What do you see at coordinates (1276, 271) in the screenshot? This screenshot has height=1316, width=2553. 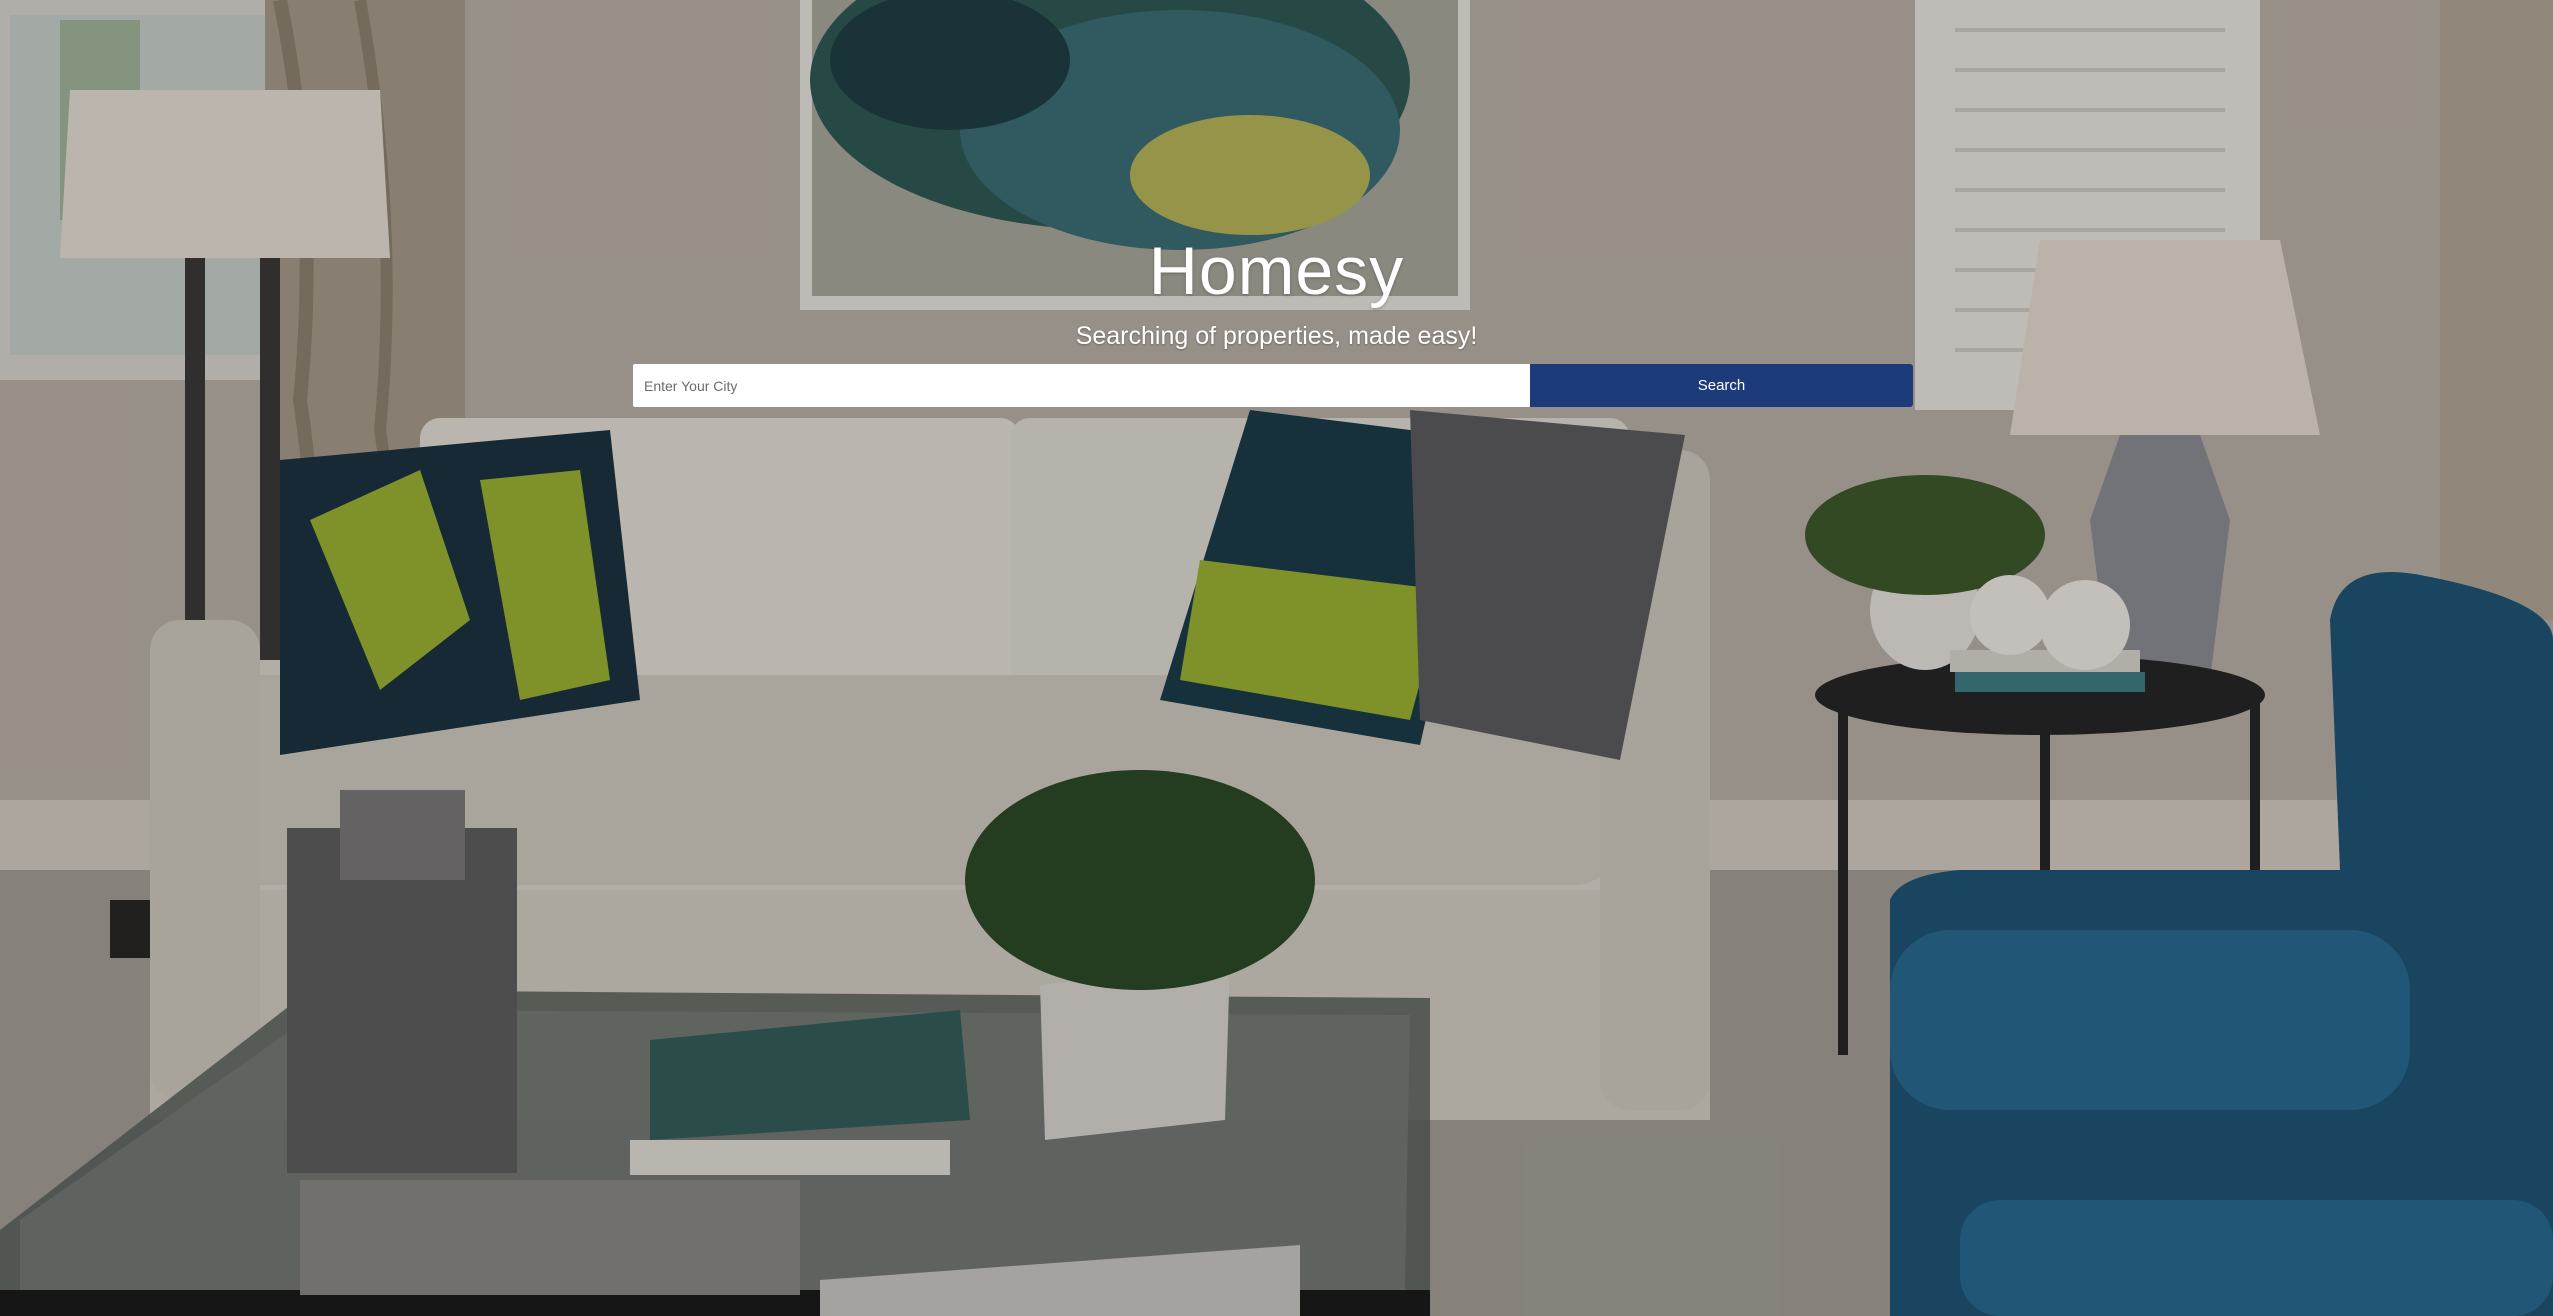 I see `site-title: Homesy` at bounding box center [1276, 271].